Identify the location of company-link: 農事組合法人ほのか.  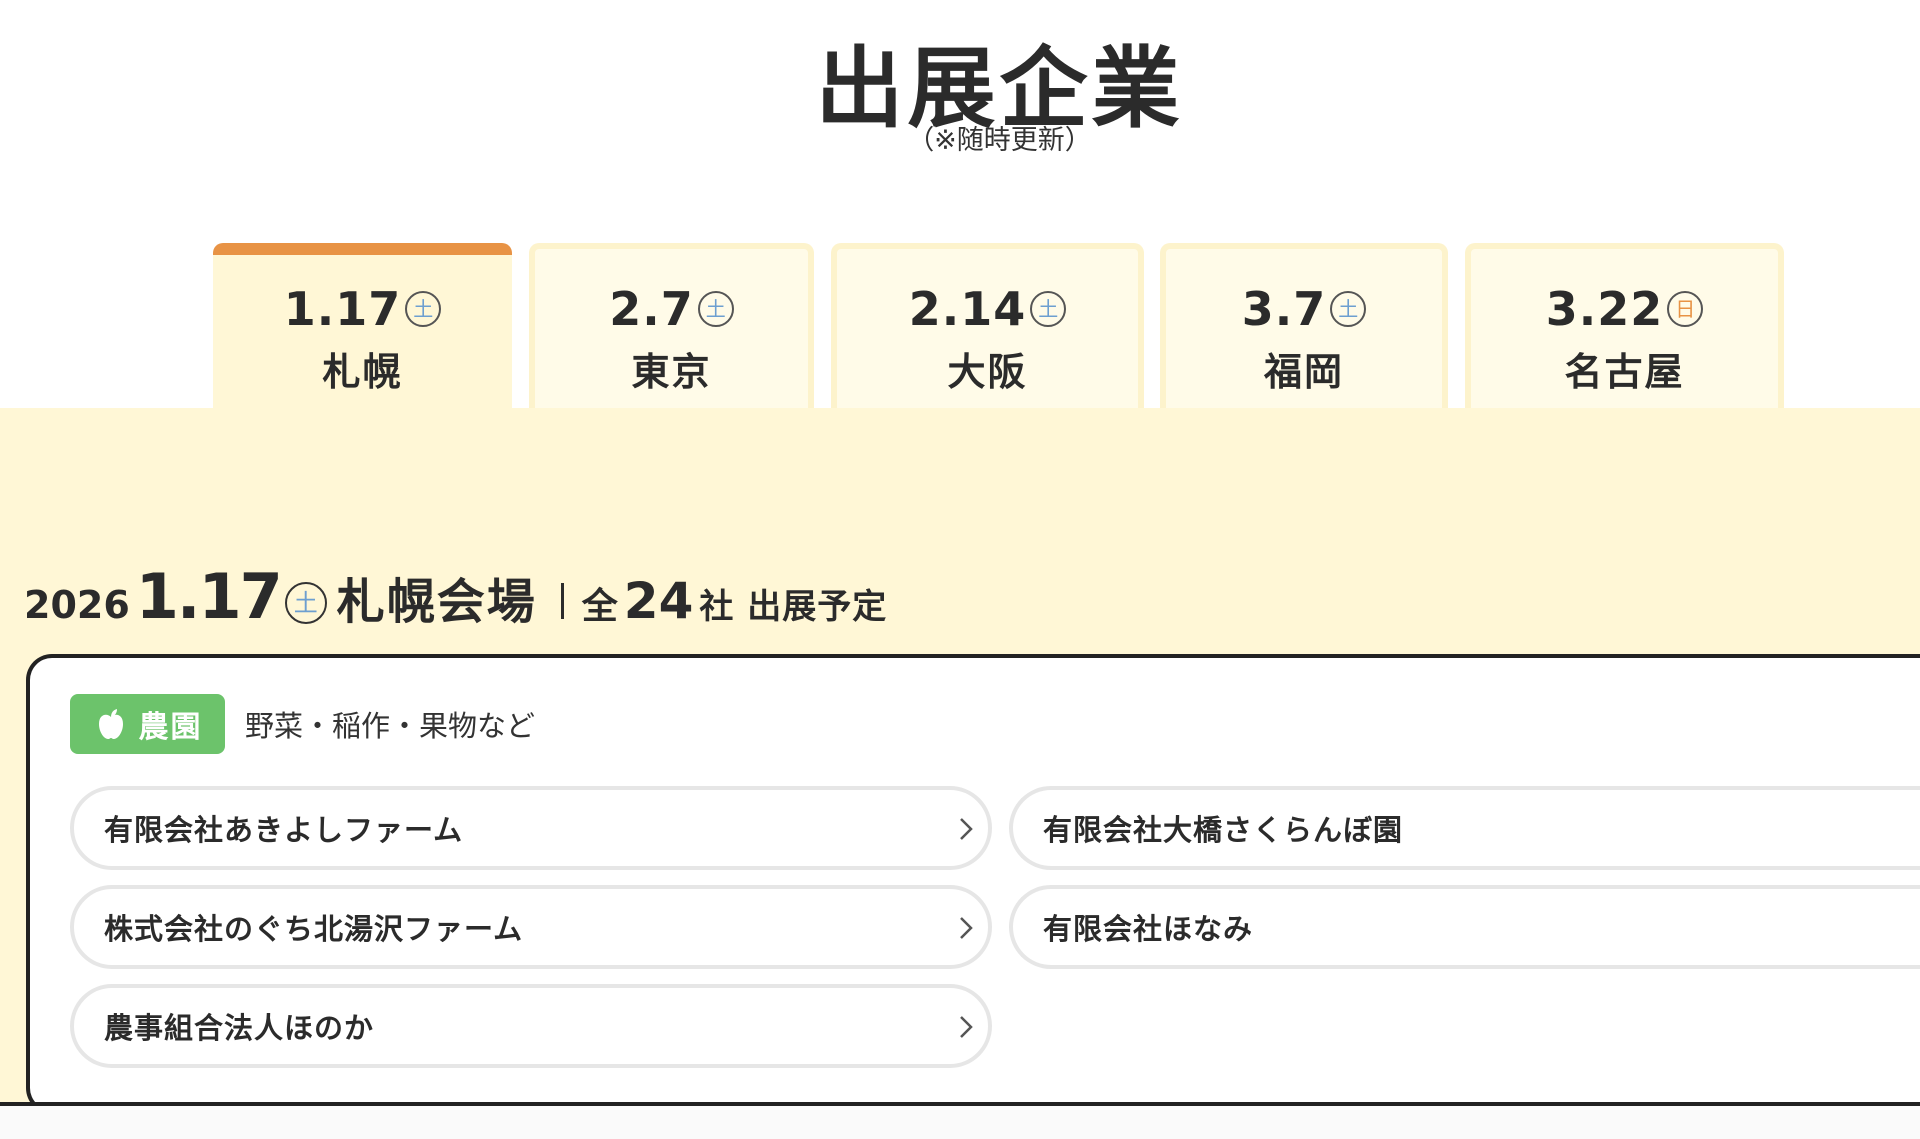
(531, 1026).